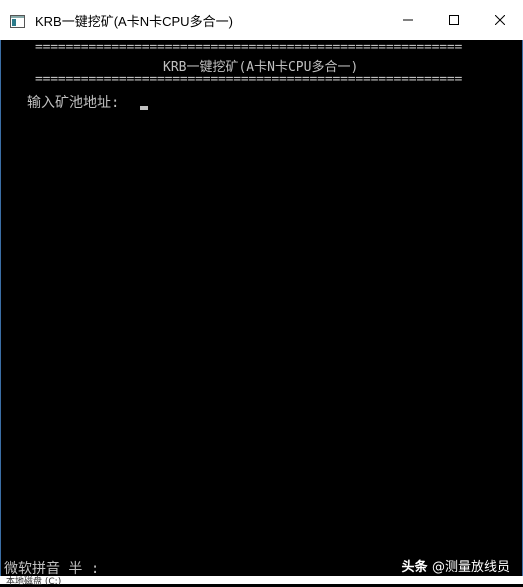 The width and height of the screenshot is (523, 587). I want to click on window-title: KRB一键挖矿(A卡N卡CPU多合一), so click(134, 21).